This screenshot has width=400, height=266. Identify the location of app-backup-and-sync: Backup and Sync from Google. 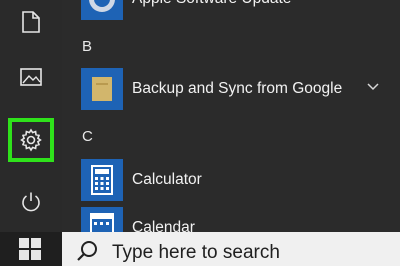
(231, 90).